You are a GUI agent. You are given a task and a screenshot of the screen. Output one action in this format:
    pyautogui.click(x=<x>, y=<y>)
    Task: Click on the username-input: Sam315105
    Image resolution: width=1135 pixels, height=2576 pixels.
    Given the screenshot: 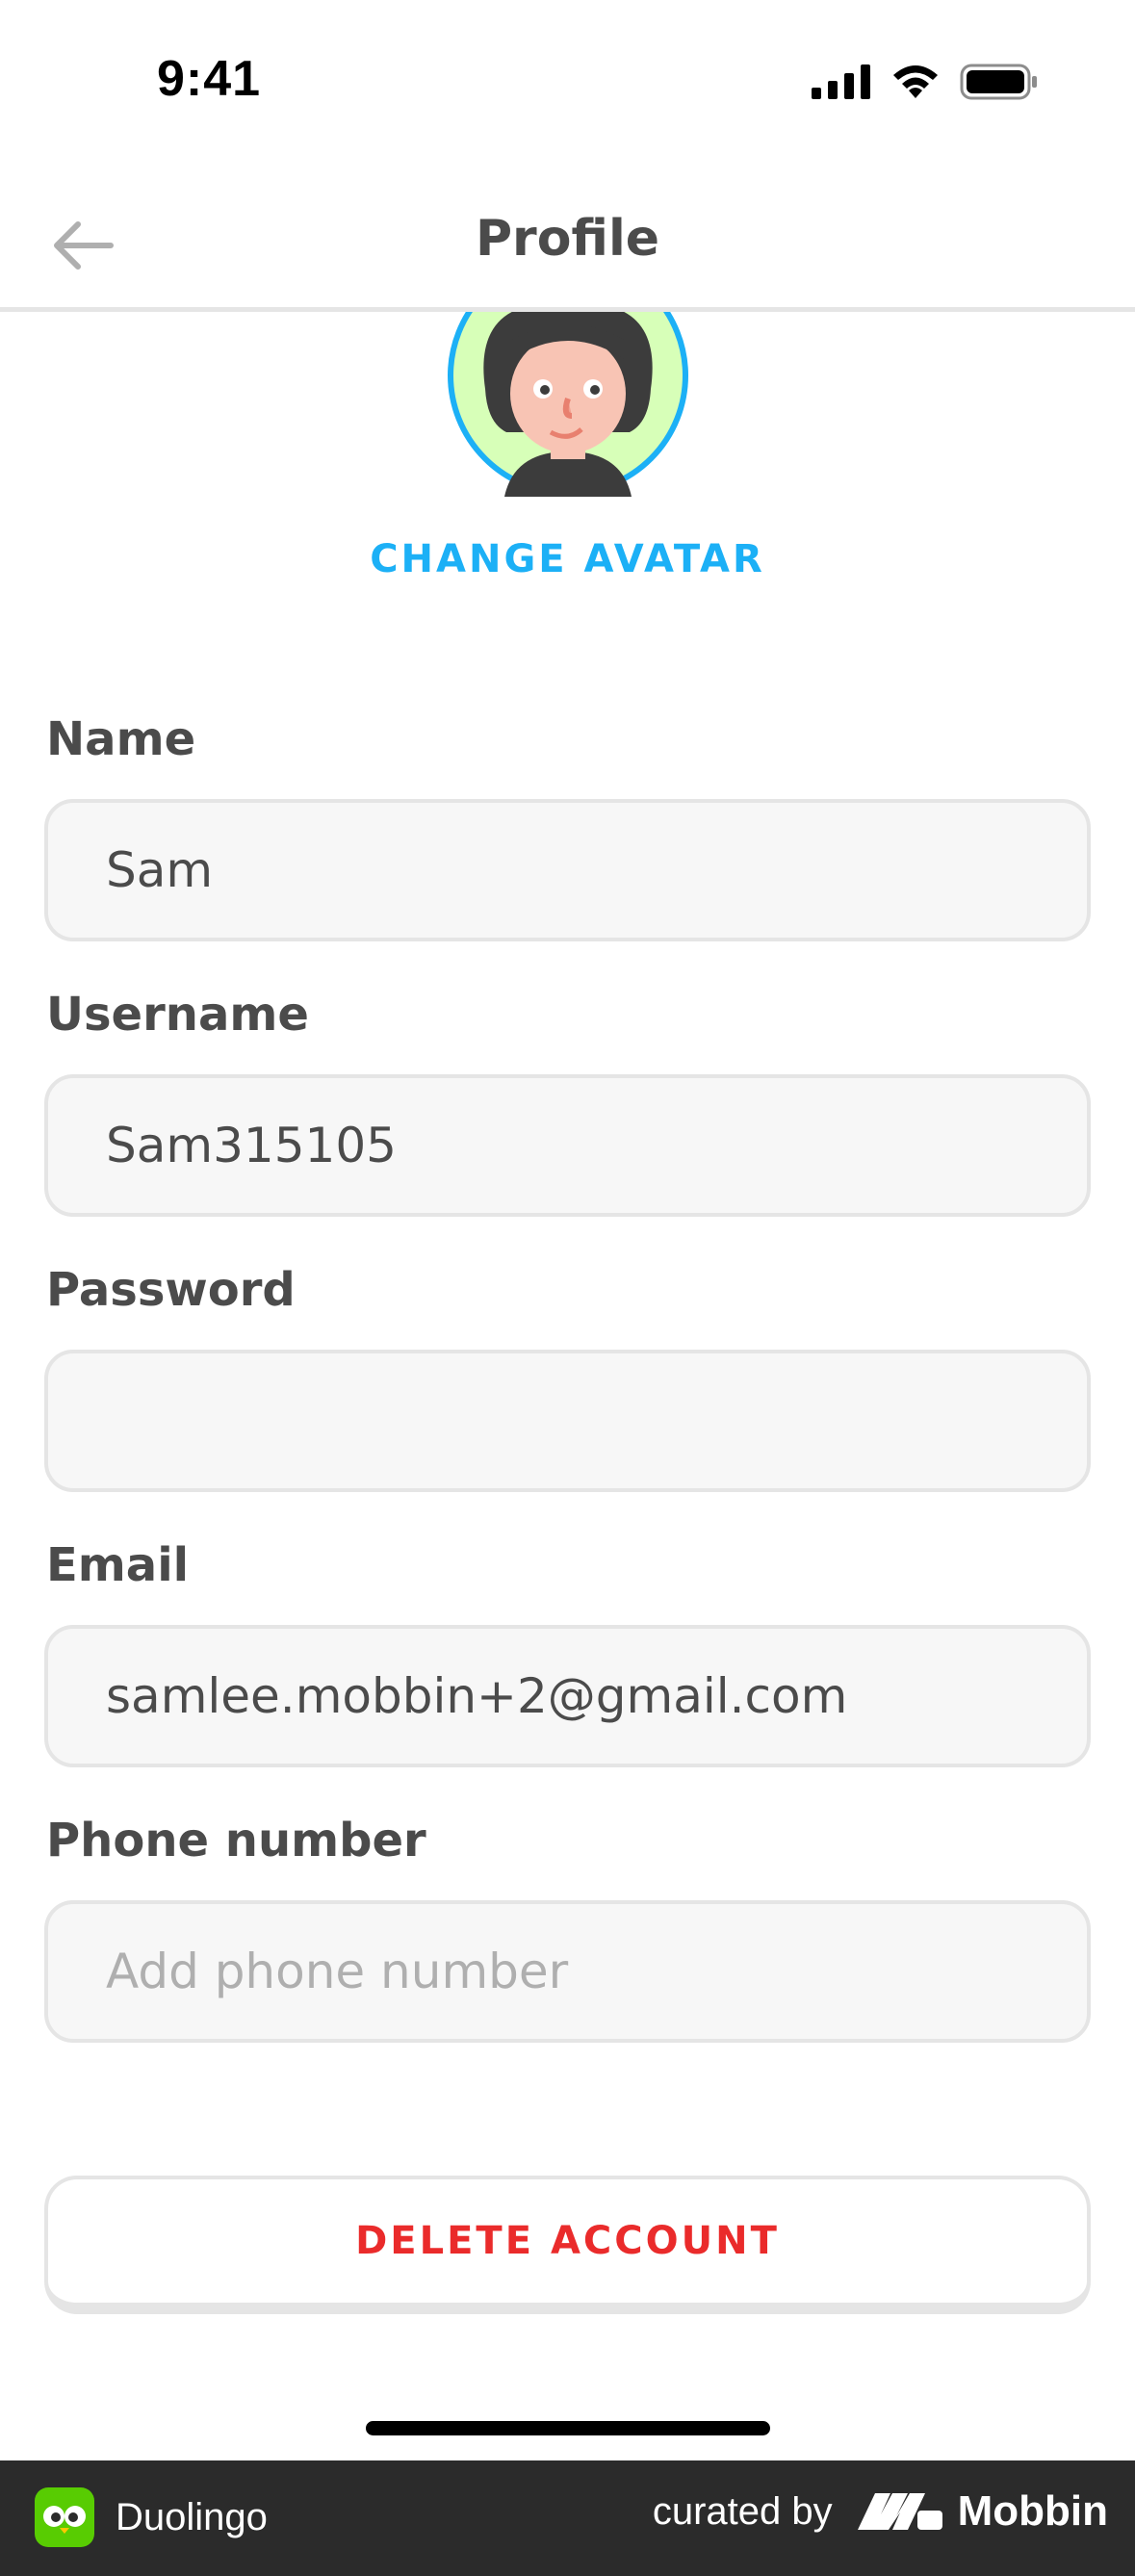 What is the action you would take?
    pyautogui.click(x=567, y=1145)
    